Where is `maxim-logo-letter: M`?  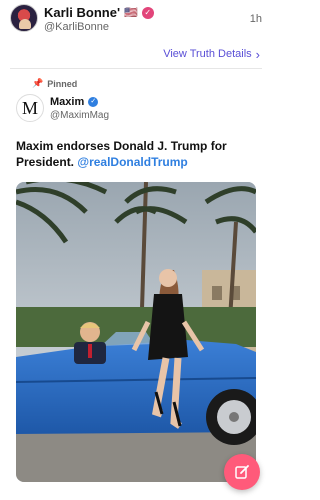 maxim-logo-letter: M is located at coordinates (29, 107).